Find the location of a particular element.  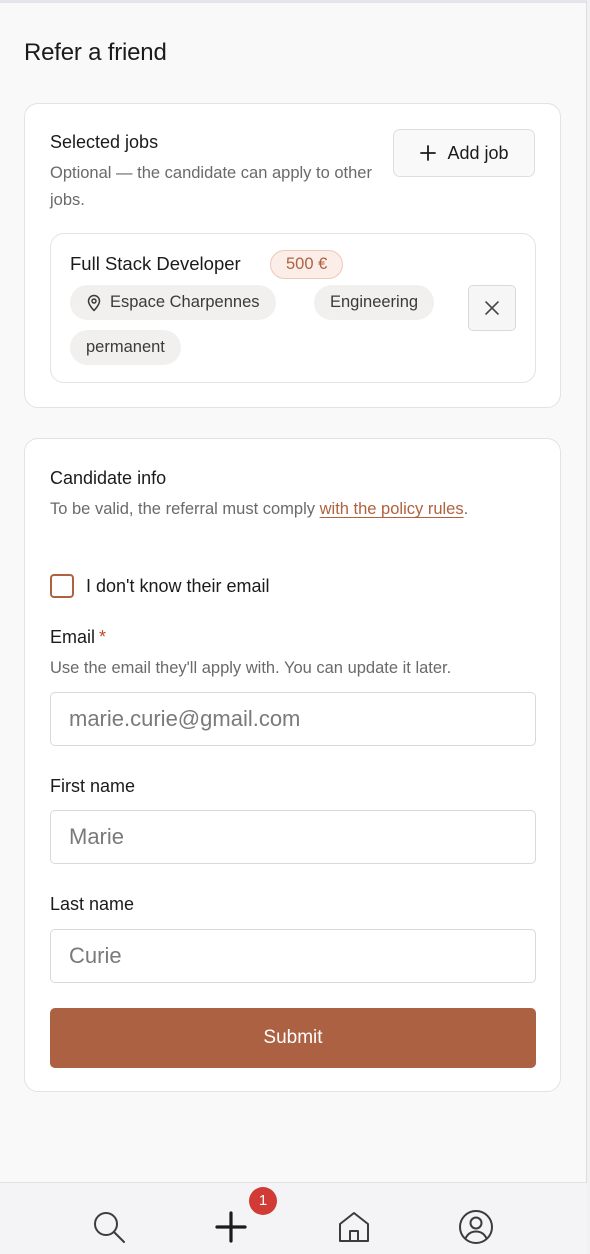

policy-rules-link: with the policy rules is located at coordinates (392, 509).